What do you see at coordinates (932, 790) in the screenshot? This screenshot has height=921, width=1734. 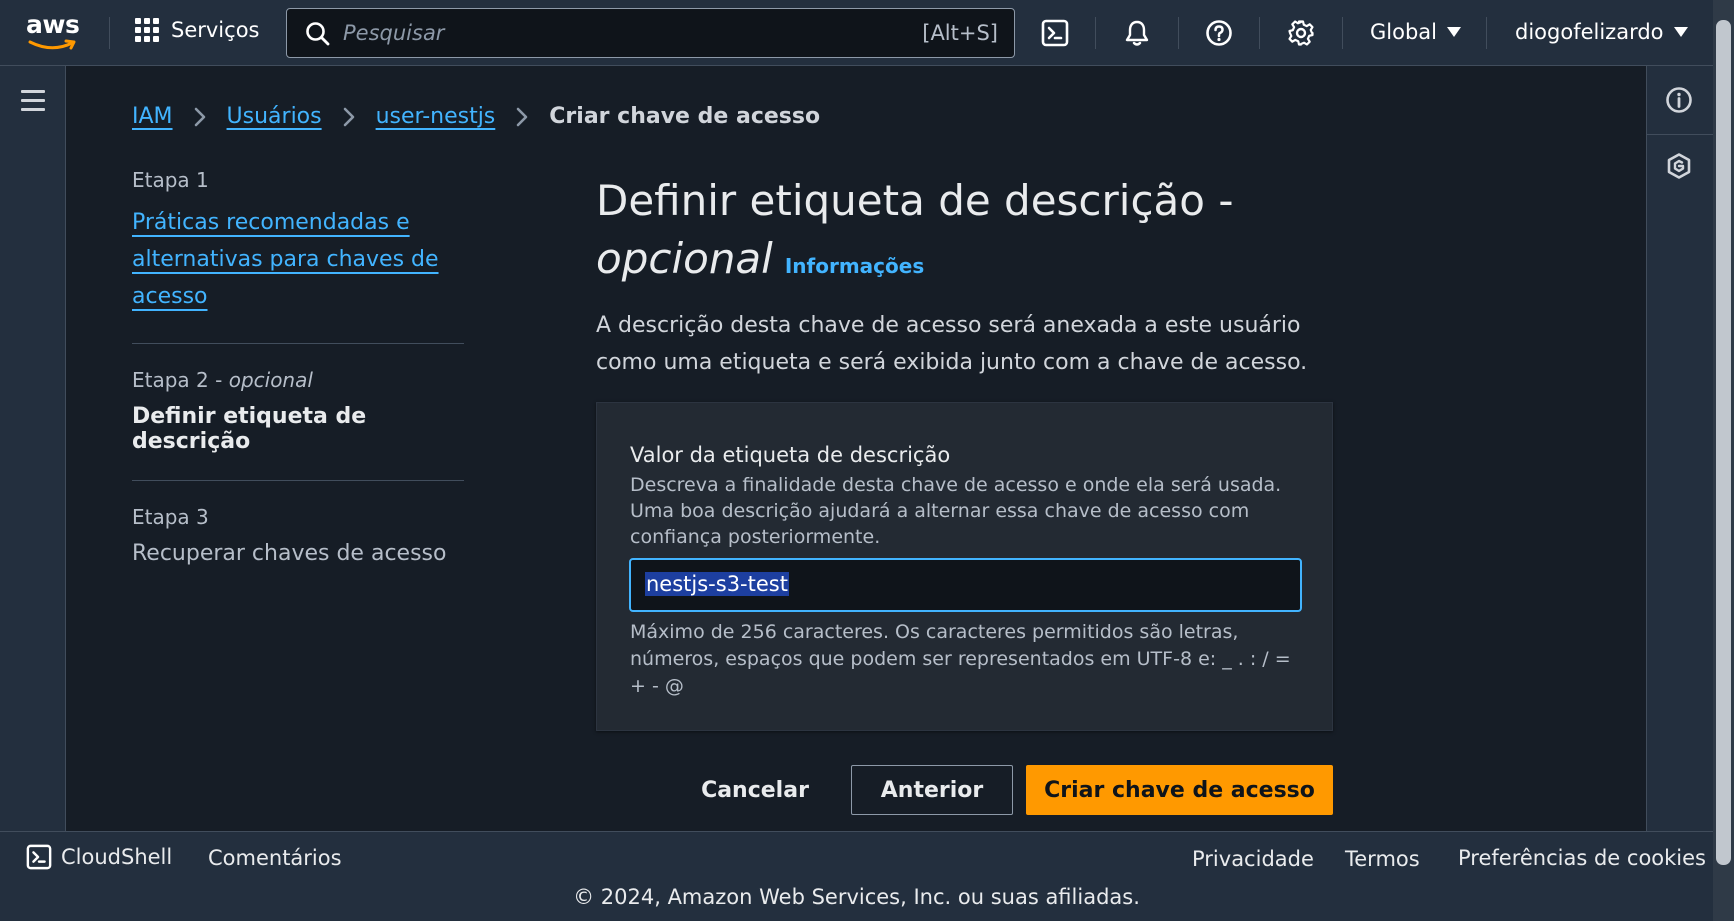 I see `previous-button: Anterior` at bounding box center [932, 790].